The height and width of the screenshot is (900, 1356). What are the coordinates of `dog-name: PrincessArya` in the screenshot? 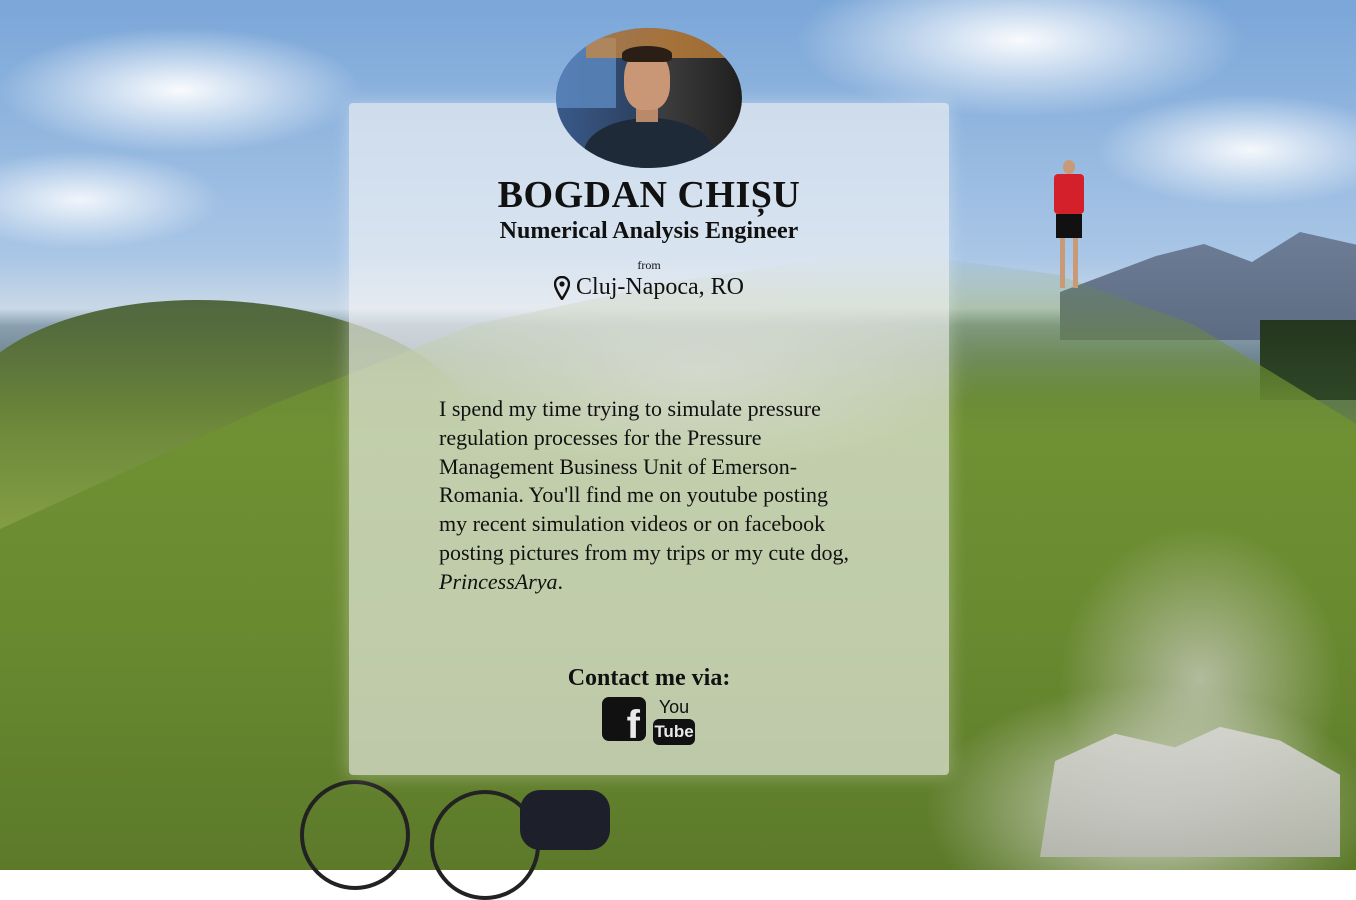 It's located at (498, 581).